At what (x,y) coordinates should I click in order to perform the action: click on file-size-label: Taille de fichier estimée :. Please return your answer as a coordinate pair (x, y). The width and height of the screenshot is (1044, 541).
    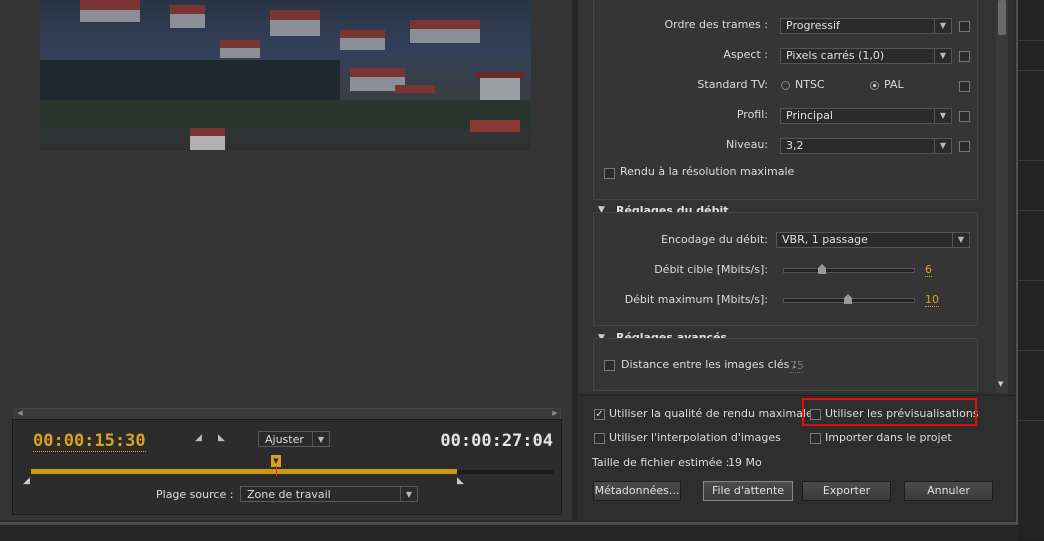
    Looking at the image, I should click on (661, 462).